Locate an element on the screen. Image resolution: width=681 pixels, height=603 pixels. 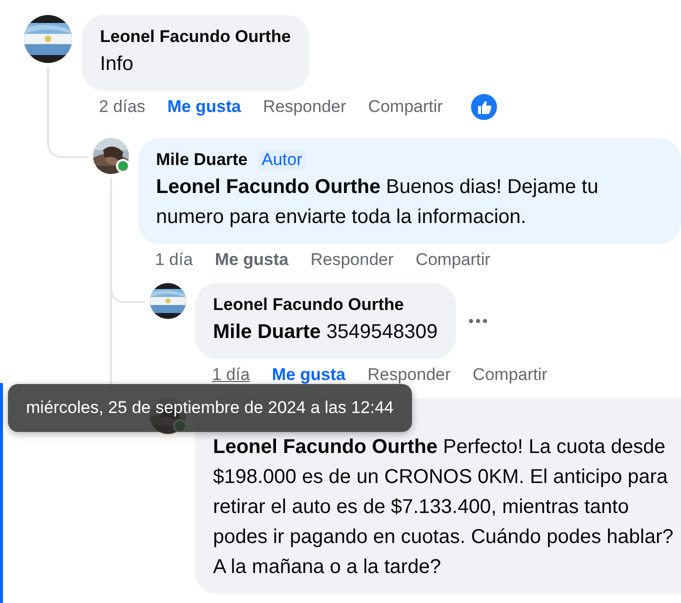
author-name: Mile Duarte is located at coordinates (202, 160).